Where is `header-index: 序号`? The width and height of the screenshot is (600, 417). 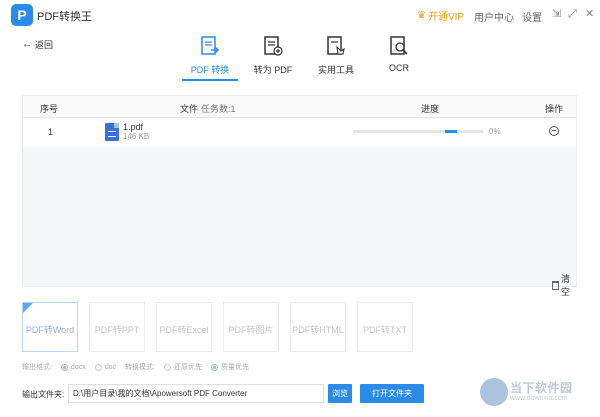
header-index: 序号 is located at coordinates (49, 109).